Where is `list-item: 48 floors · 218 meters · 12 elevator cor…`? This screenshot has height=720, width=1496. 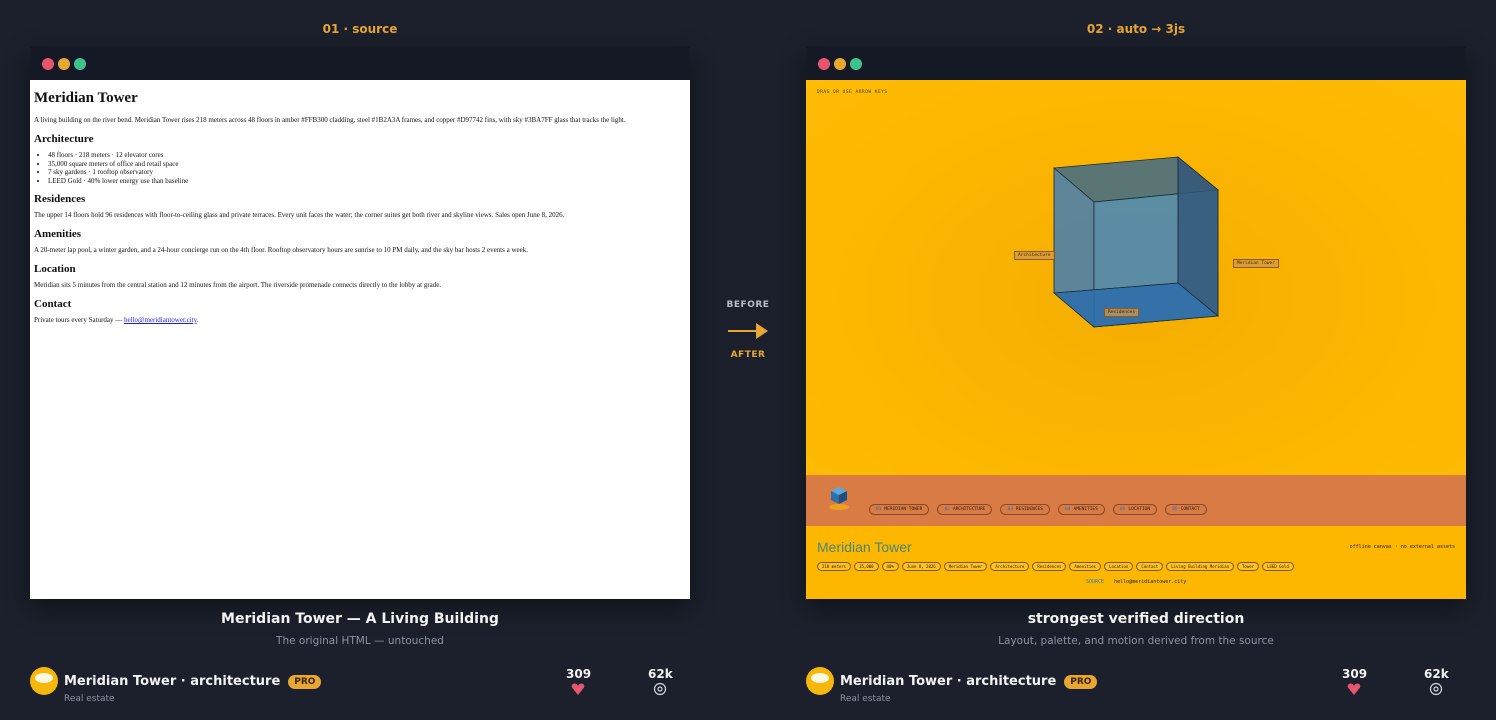 list-item: 48 floors · 218 meters · 12 elevator cor… is located at coordinates (367, 155).